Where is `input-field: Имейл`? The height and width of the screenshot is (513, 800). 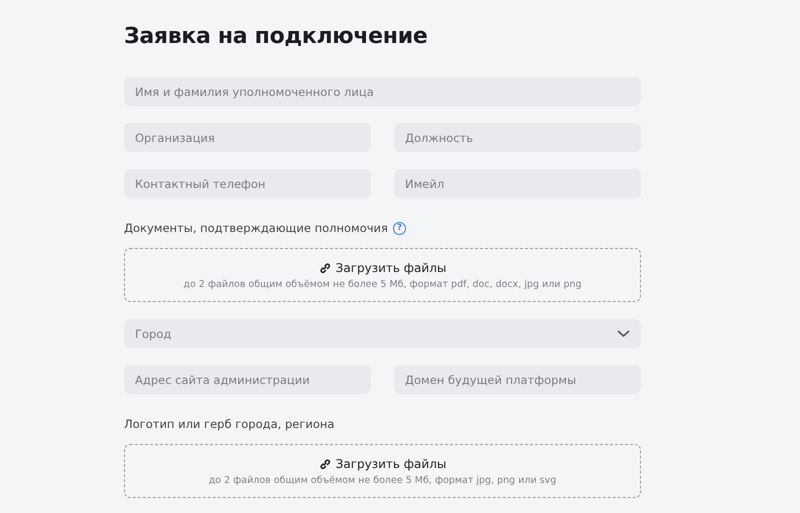 input-field: Имейл is located at coordinates (517, 183).